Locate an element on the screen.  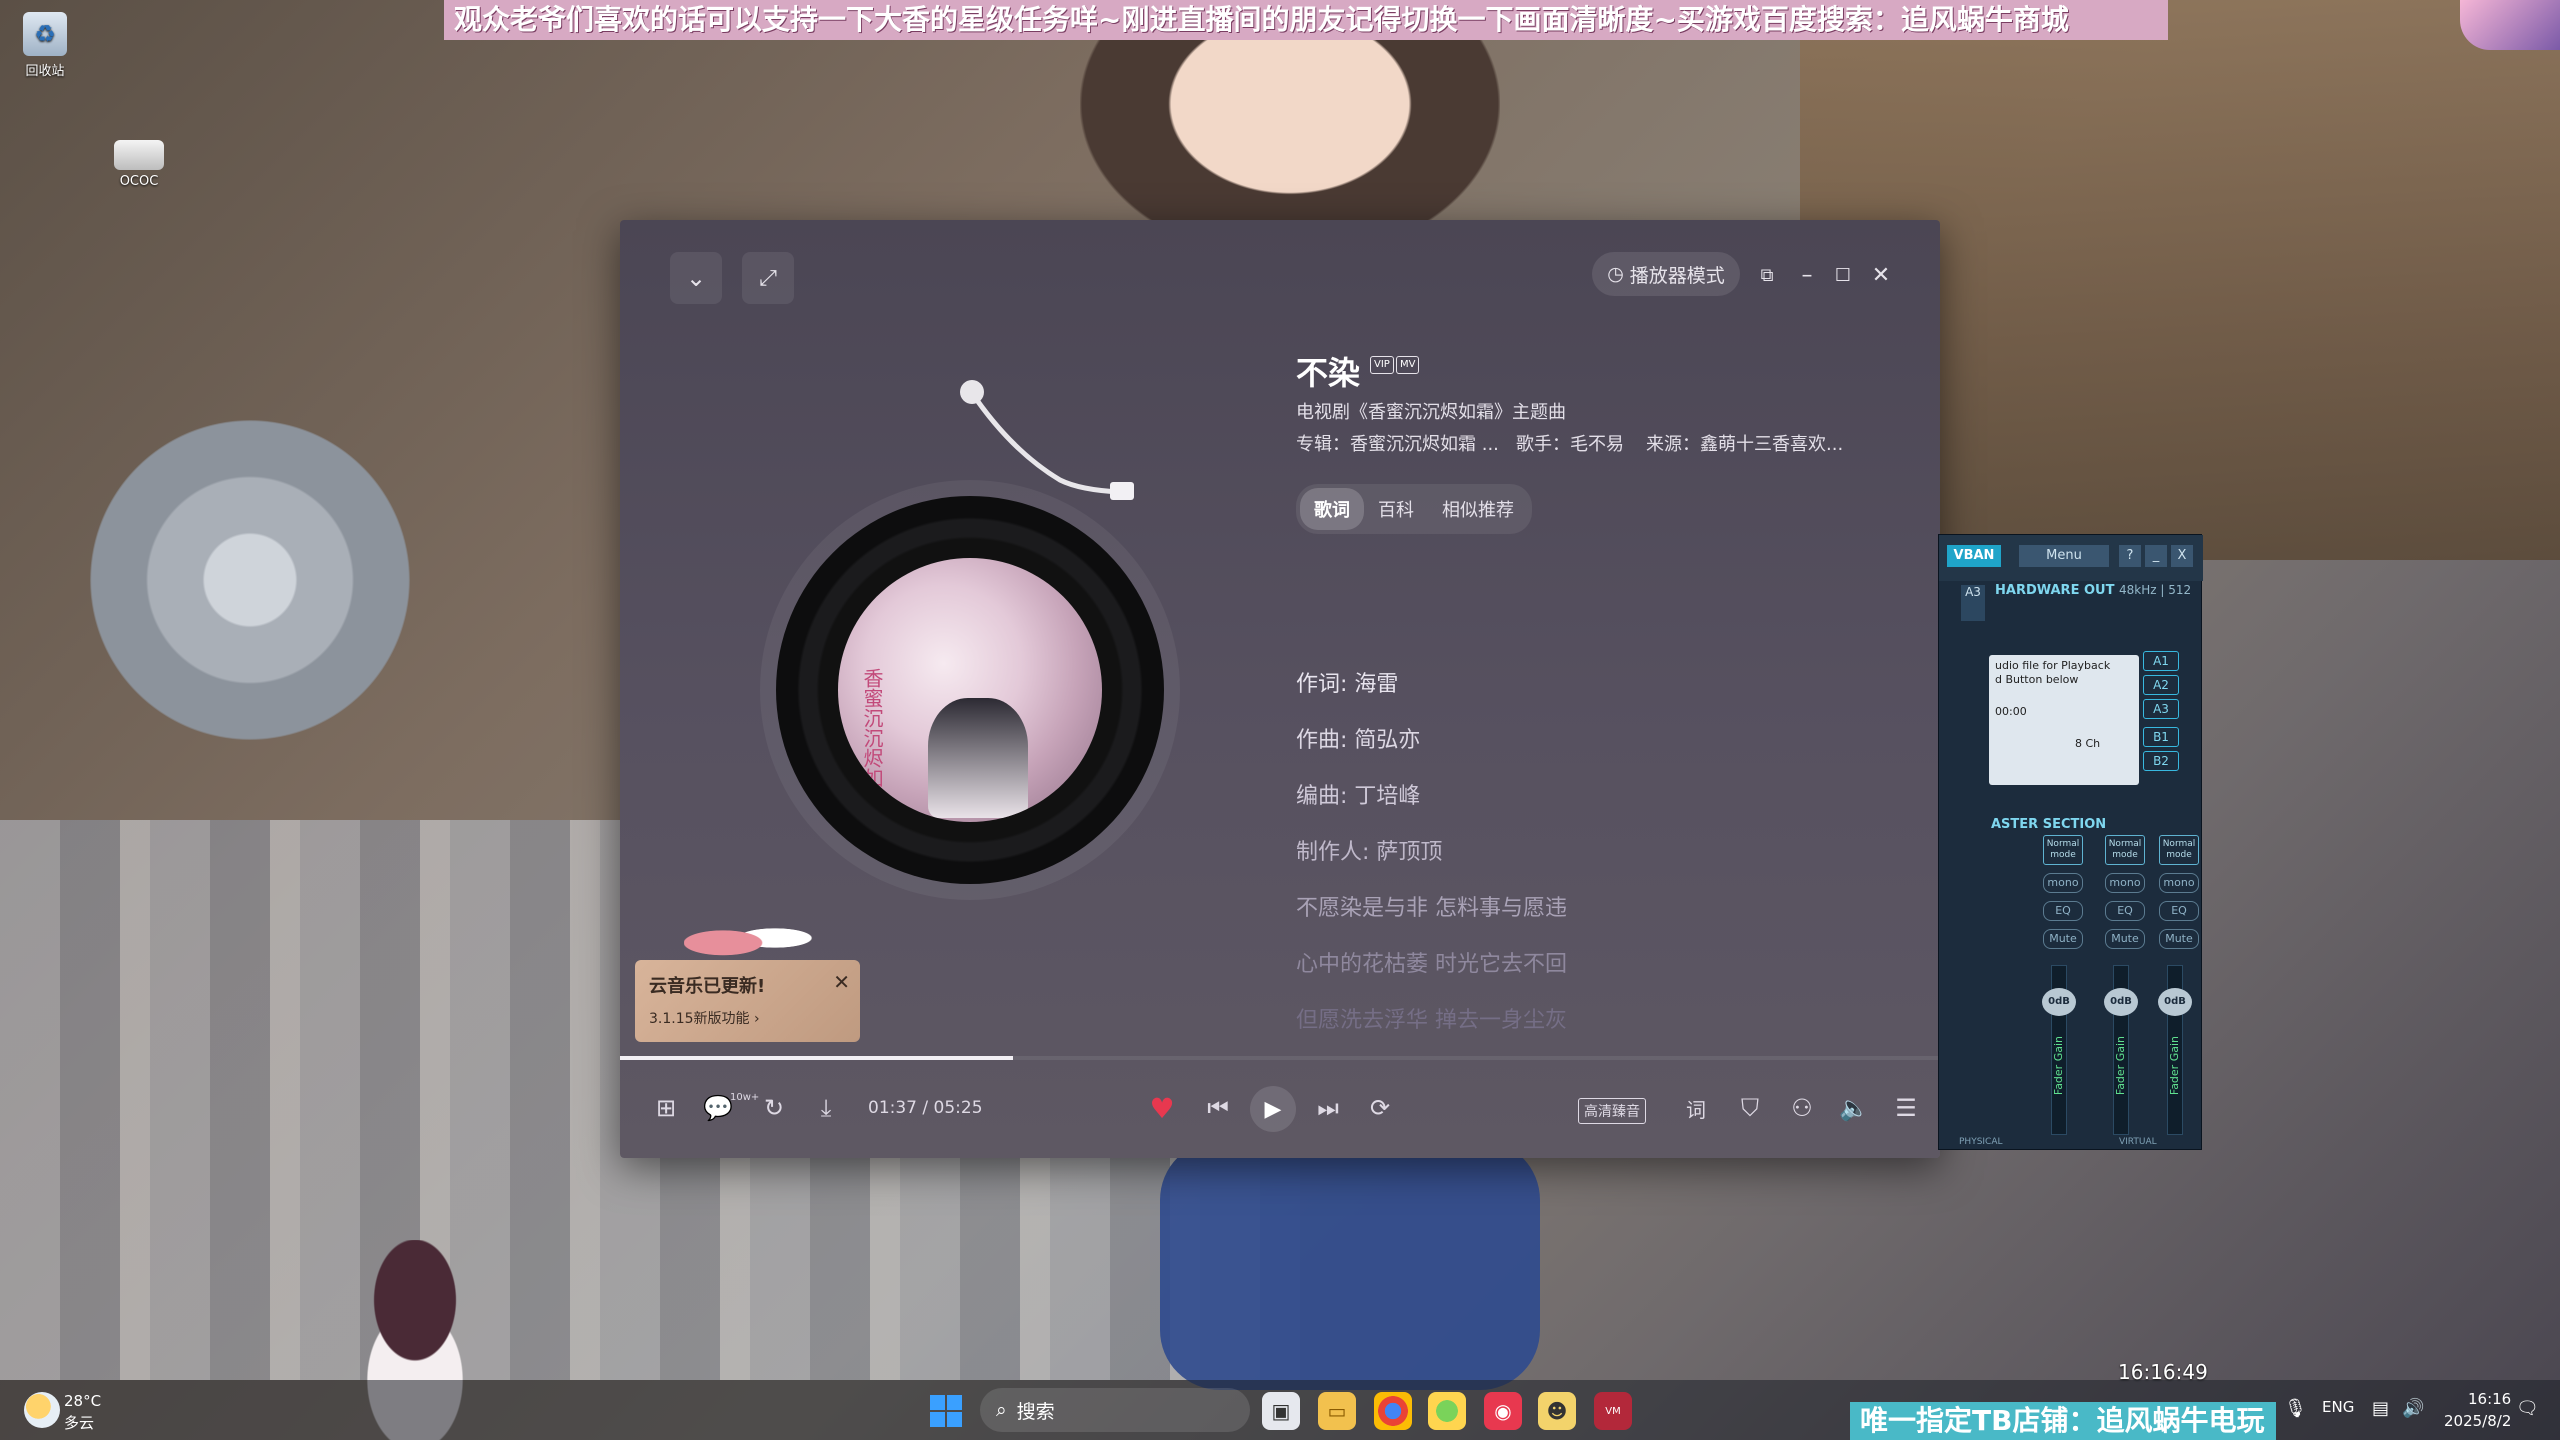
collapse-button: ⌄ is located at coordinates (696, 278).